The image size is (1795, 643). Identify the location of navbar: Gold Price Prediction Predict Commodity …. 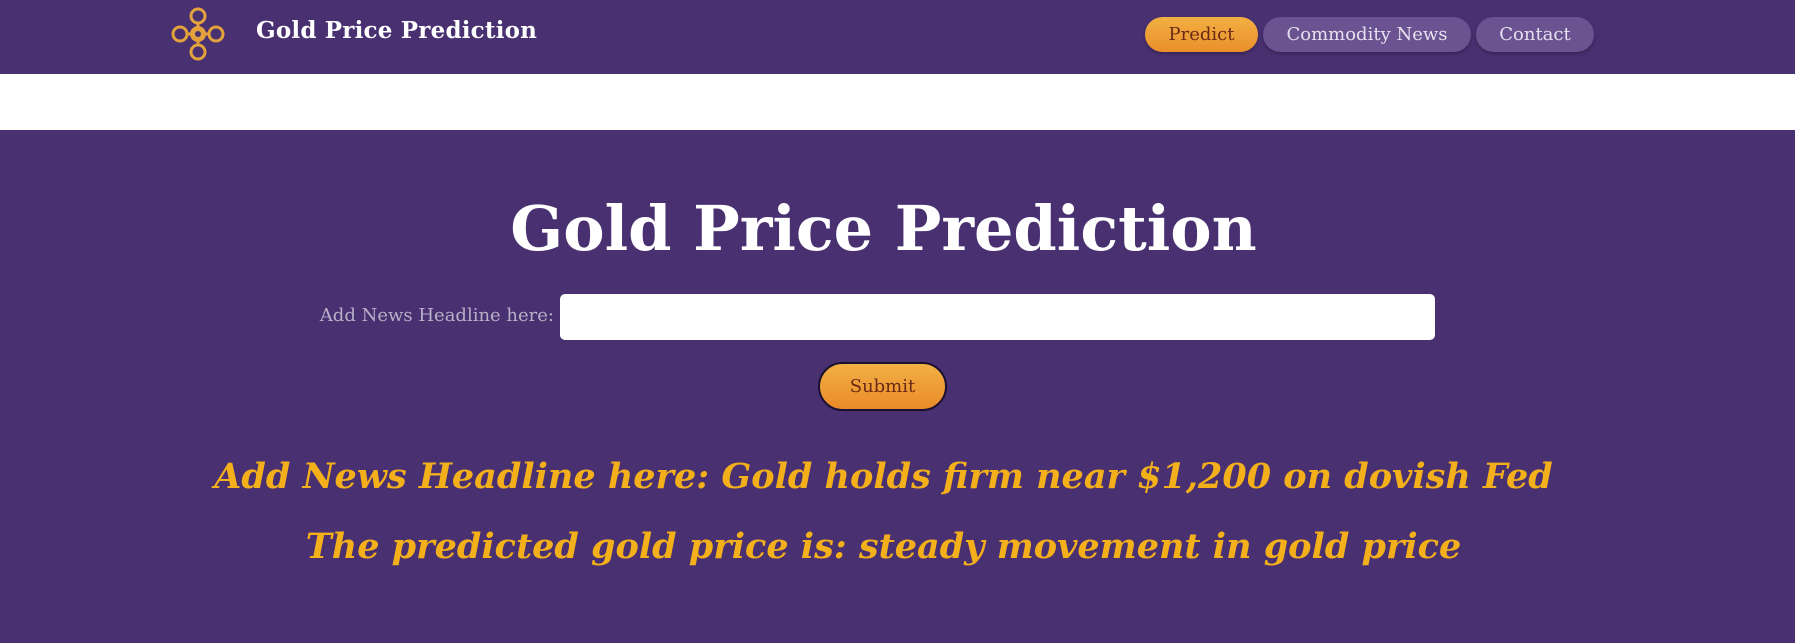
(897, 37).